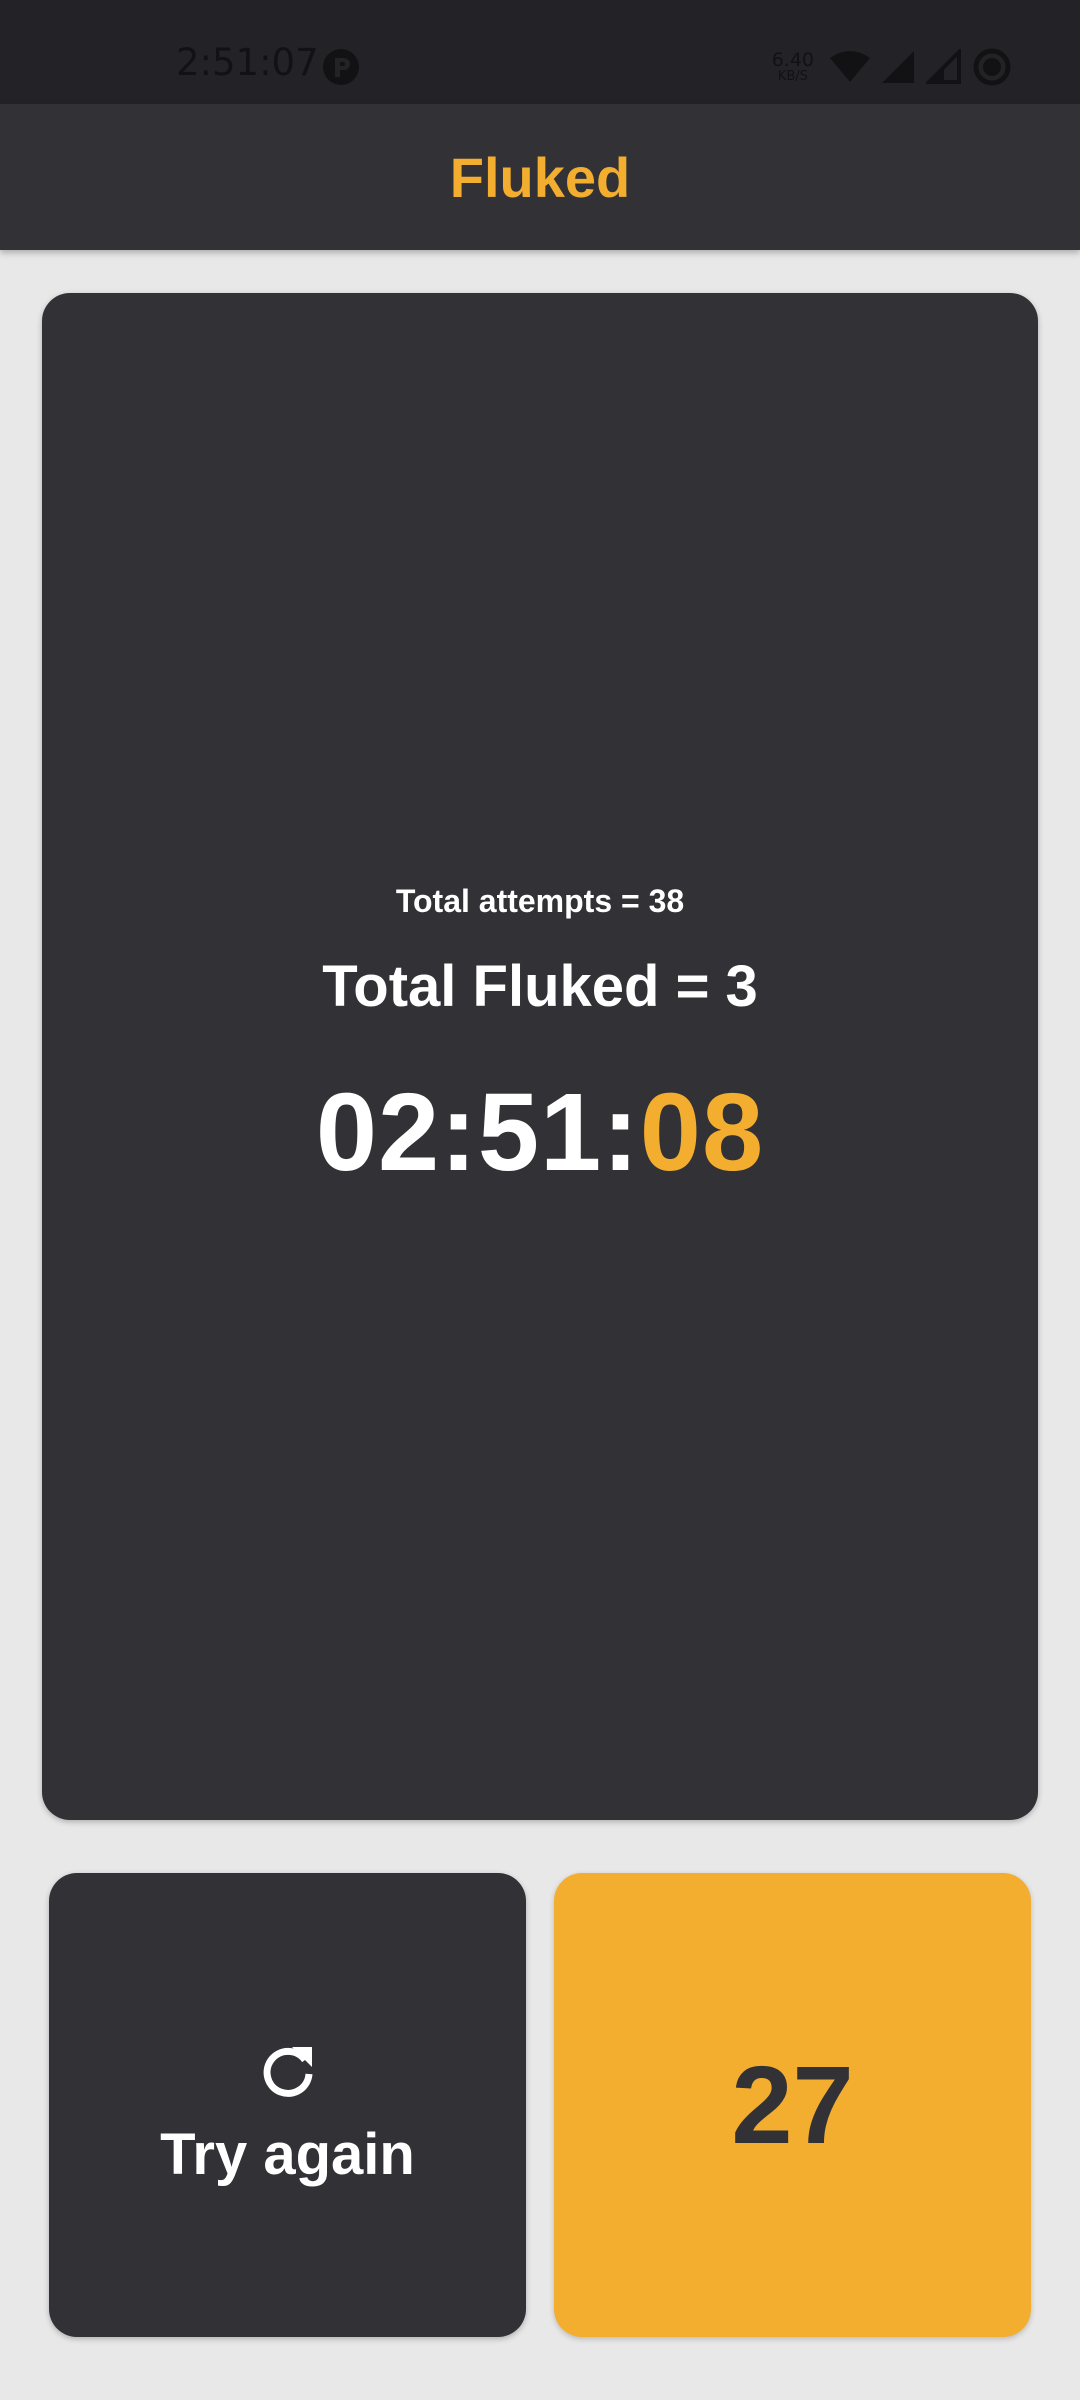  Describe the element at coordinates (287, 2105) in the screenshot. I see `try-again-button: Try again` at that location.